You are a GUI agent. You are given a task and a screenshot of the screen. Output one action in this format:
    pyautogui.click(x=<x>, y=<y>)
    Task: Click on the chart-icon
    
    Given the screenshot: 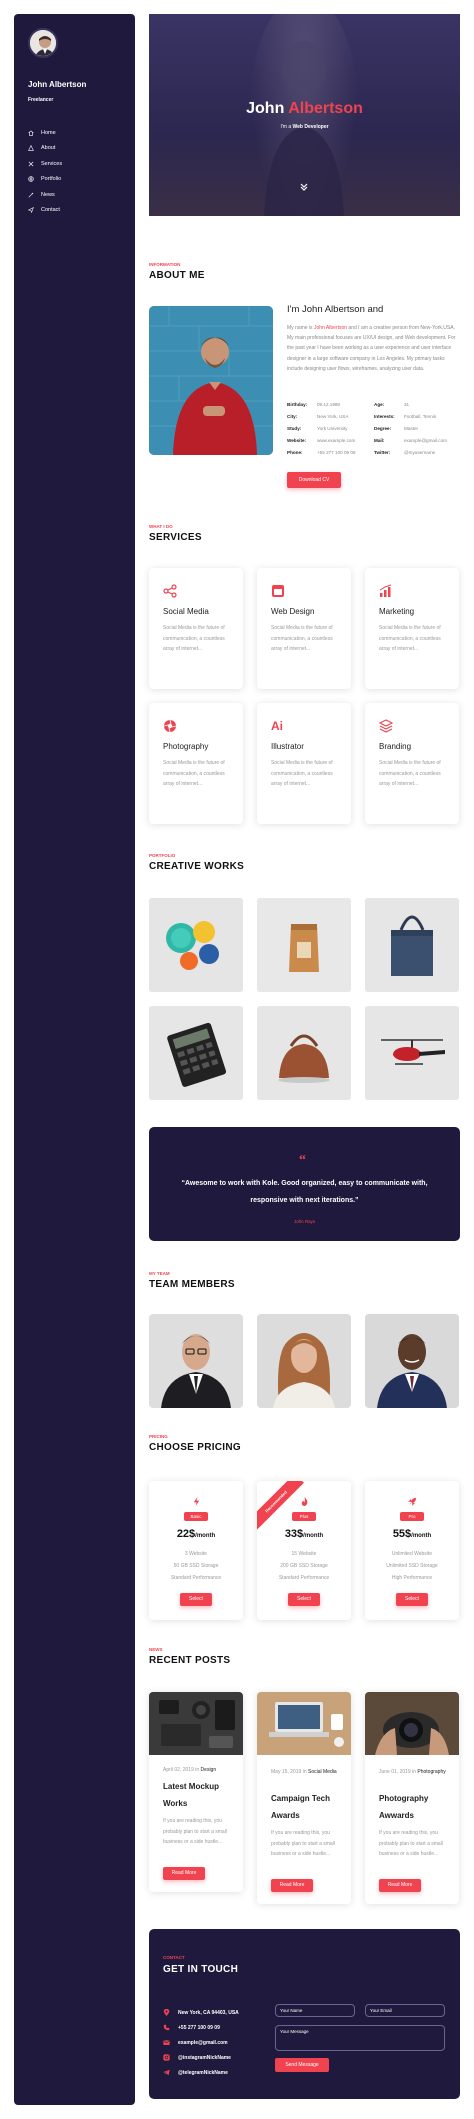 What is the action you would take?
    pyautogui.click(x=385, y=590)
    